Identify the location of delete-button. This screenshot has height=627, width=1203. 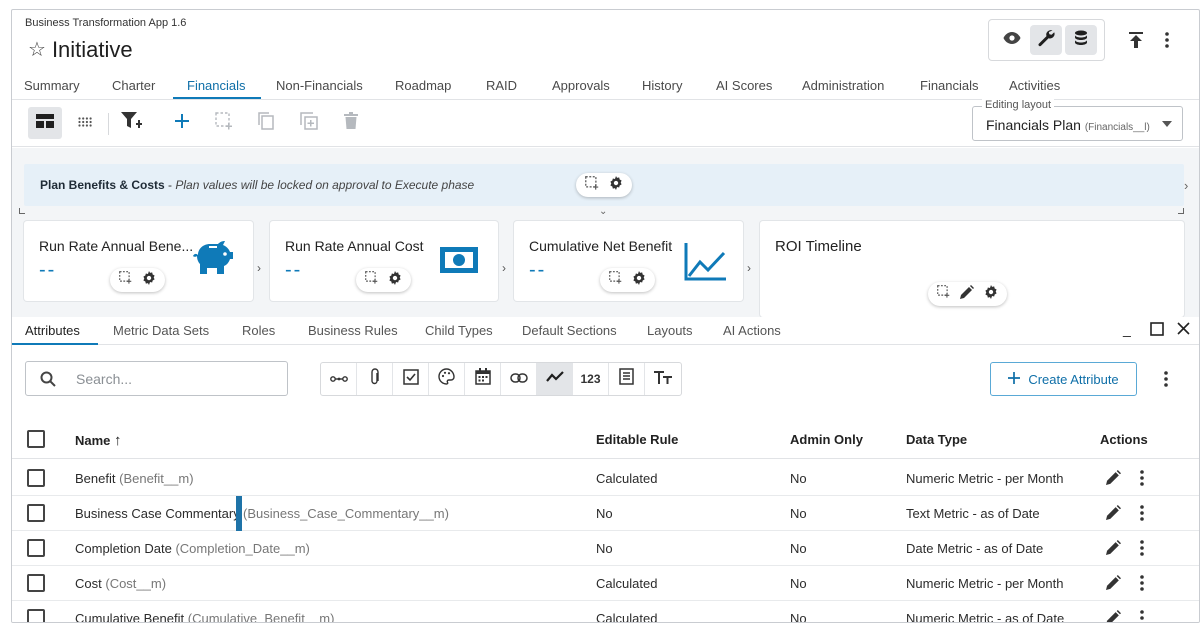
(351, 123).